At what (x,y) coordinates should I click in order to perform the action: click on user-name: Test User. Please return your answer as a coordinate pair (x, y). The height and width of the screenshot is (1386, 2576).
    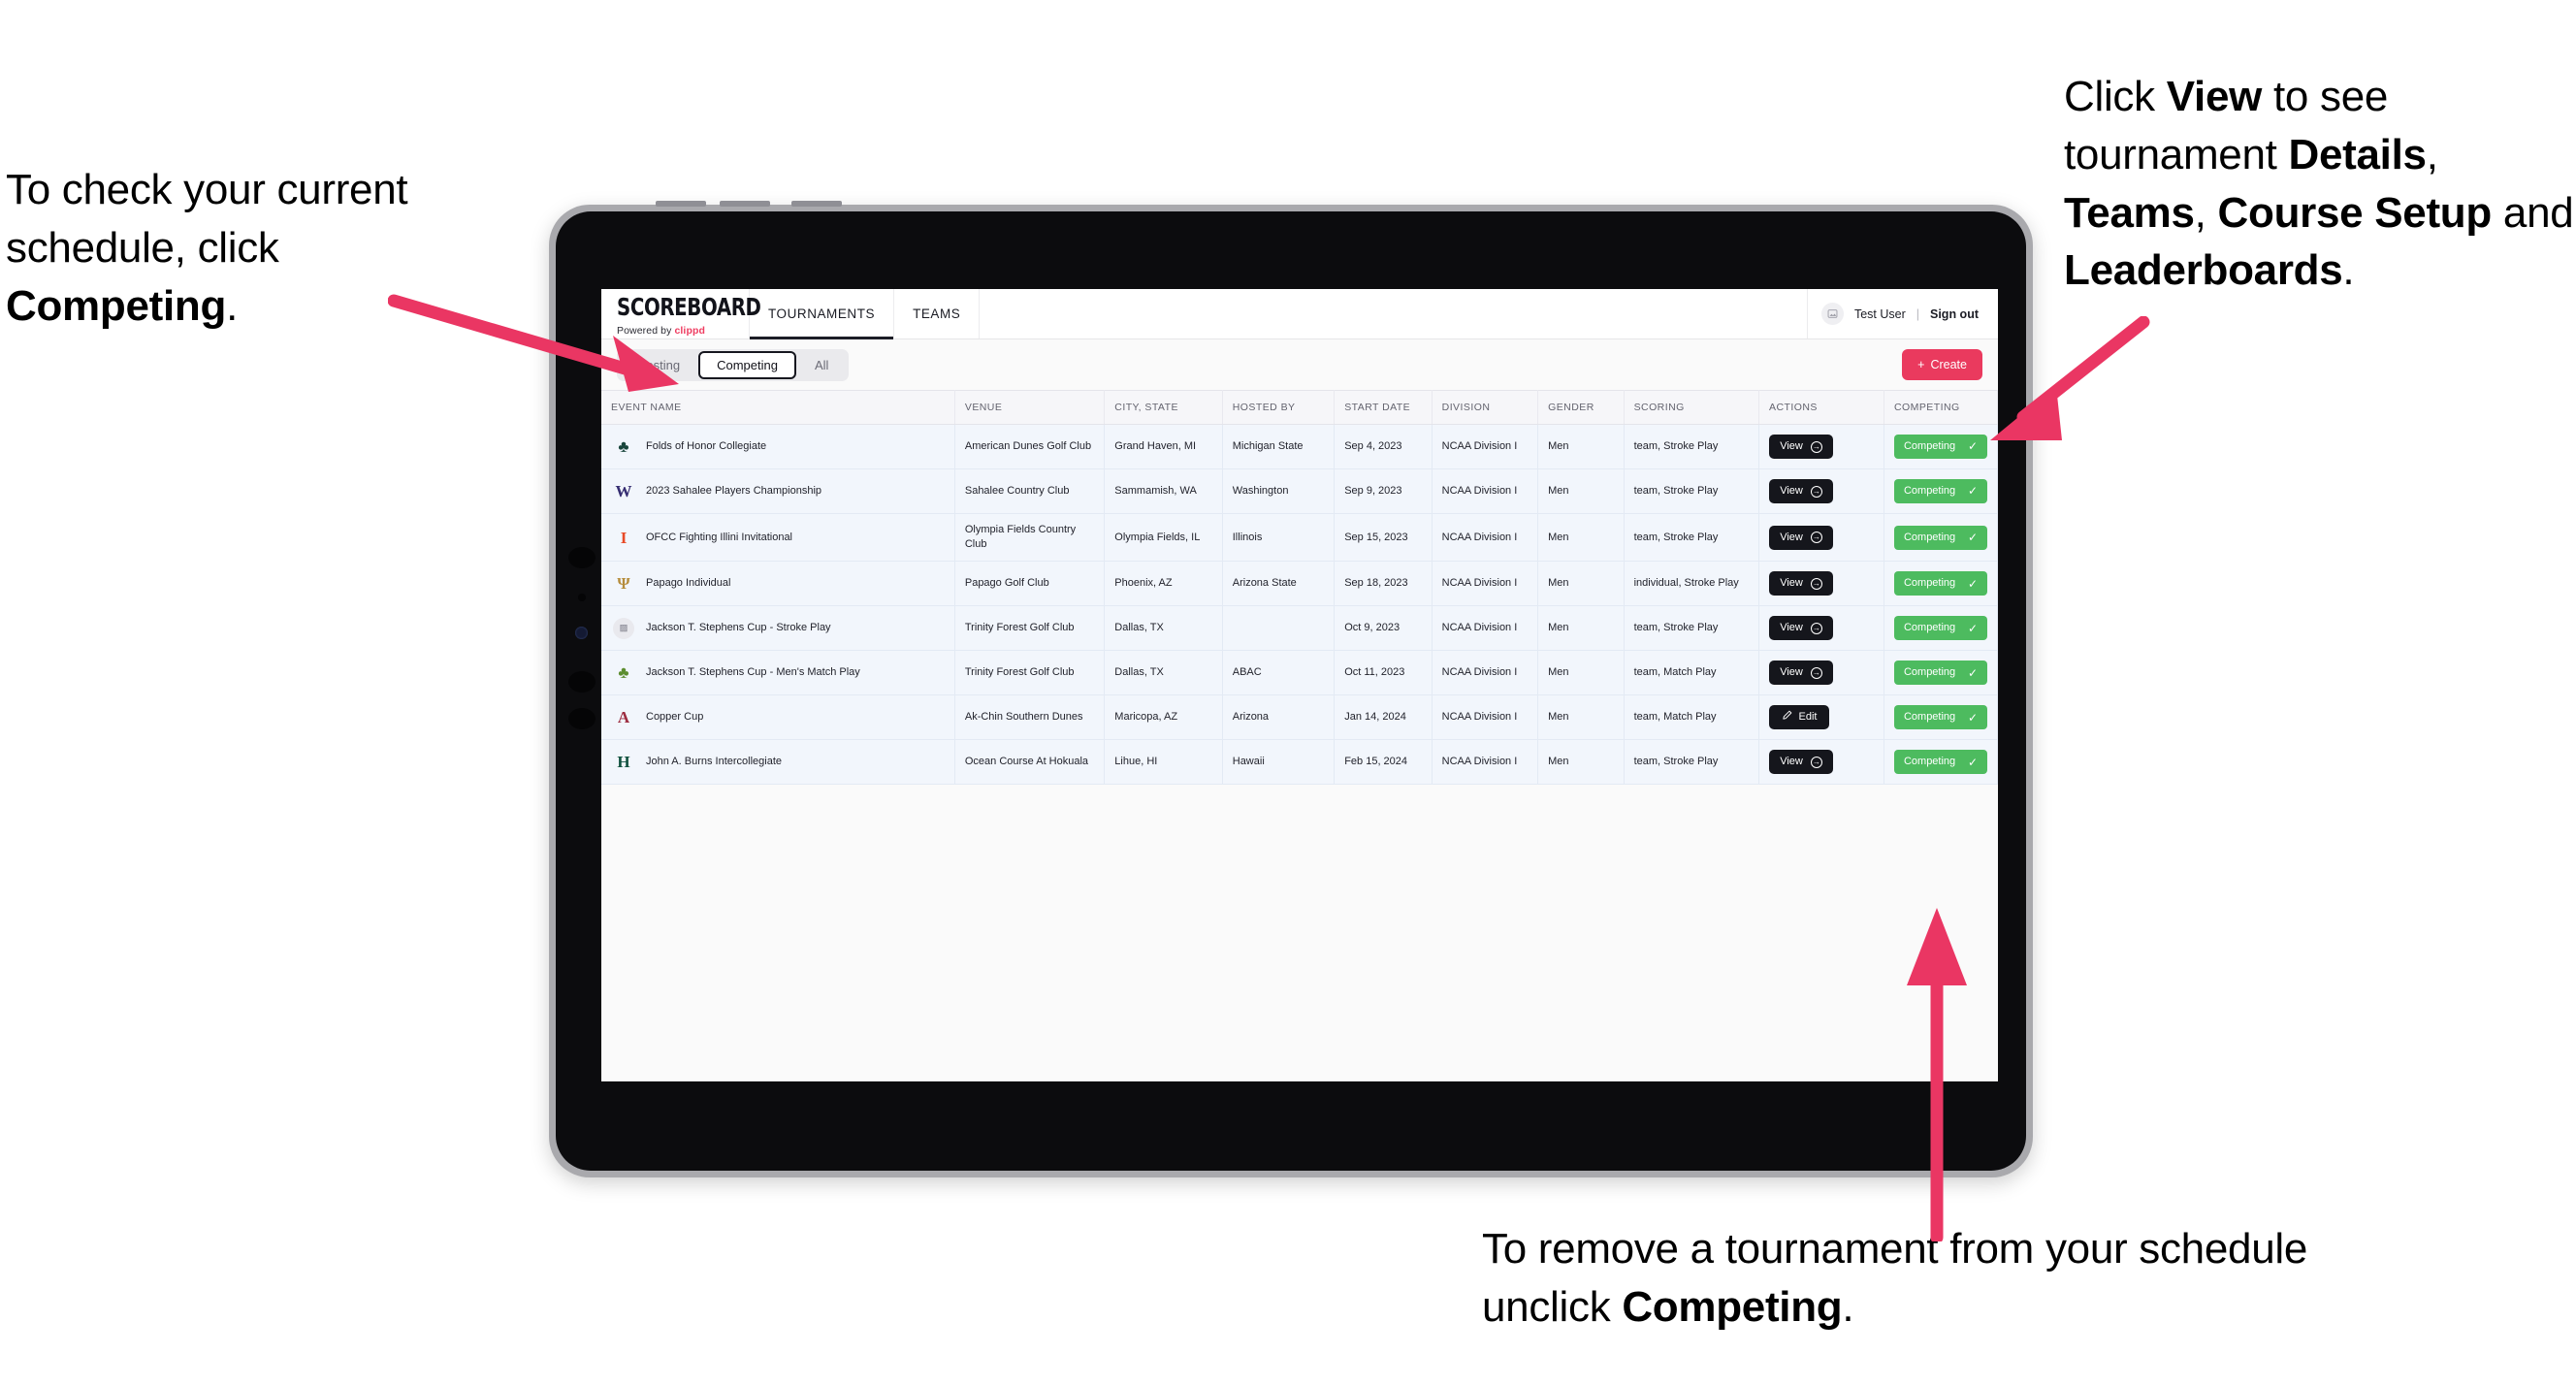
    Looking at the image, I should click on (1879, 313).